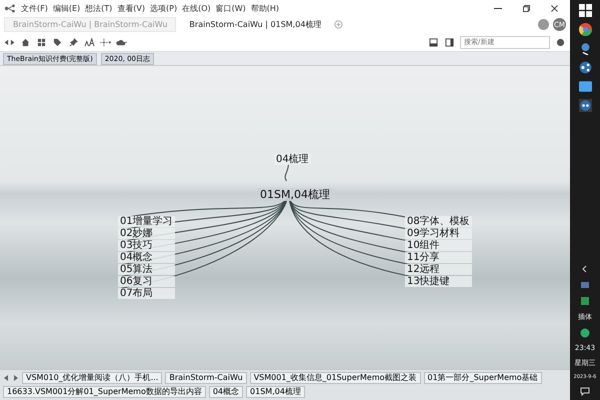 This screenshot has height=400, width=600. What do you see at coordinates (438, 233) in the screenshot?
I see `child-thought: 09学习材料` at bounding box center [438, 233].